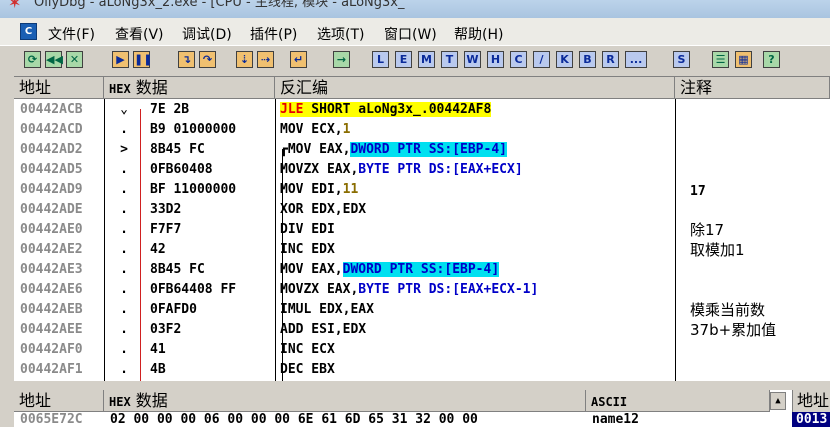 This screenshot has height=427, width=830. What do you see at coordinates (207, 59) in the screenshot?
I see `step-over-icon: ↷` at bounding box center [207, 59].